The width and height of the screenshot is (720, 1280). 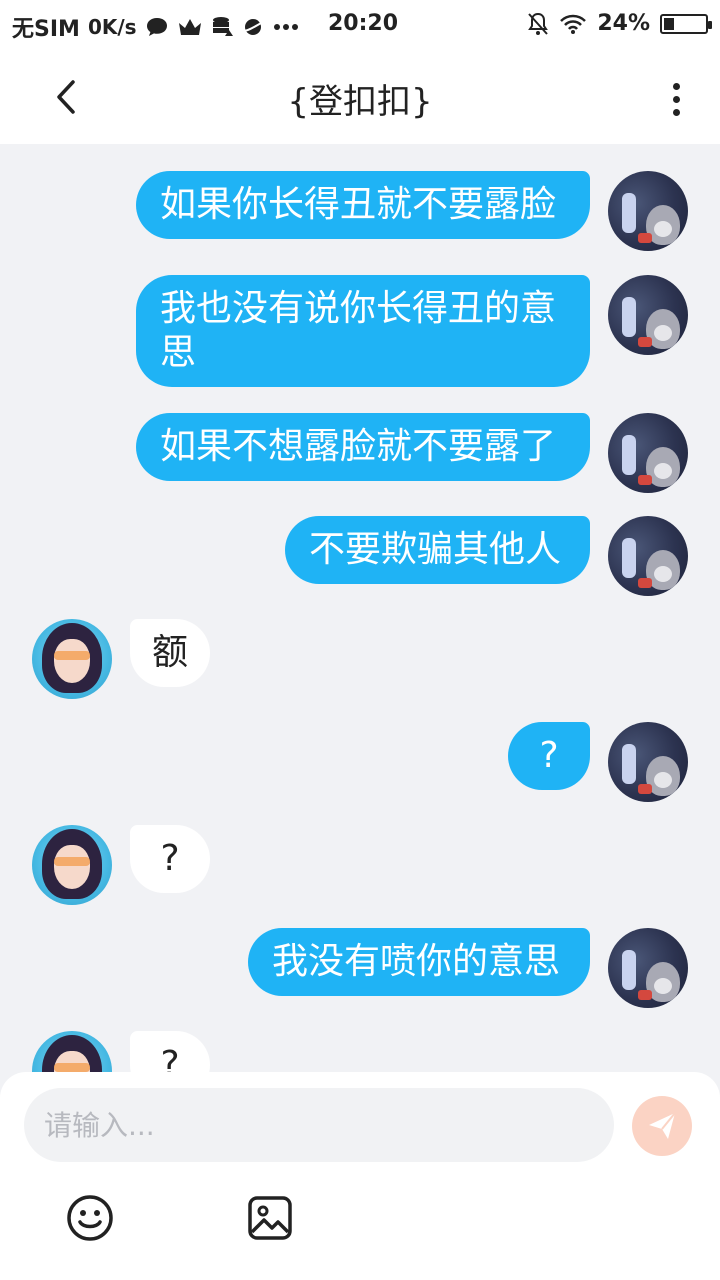 I want to click on message-bubble: 如果不想露脸就不要露了, so click(x=363, y=447).